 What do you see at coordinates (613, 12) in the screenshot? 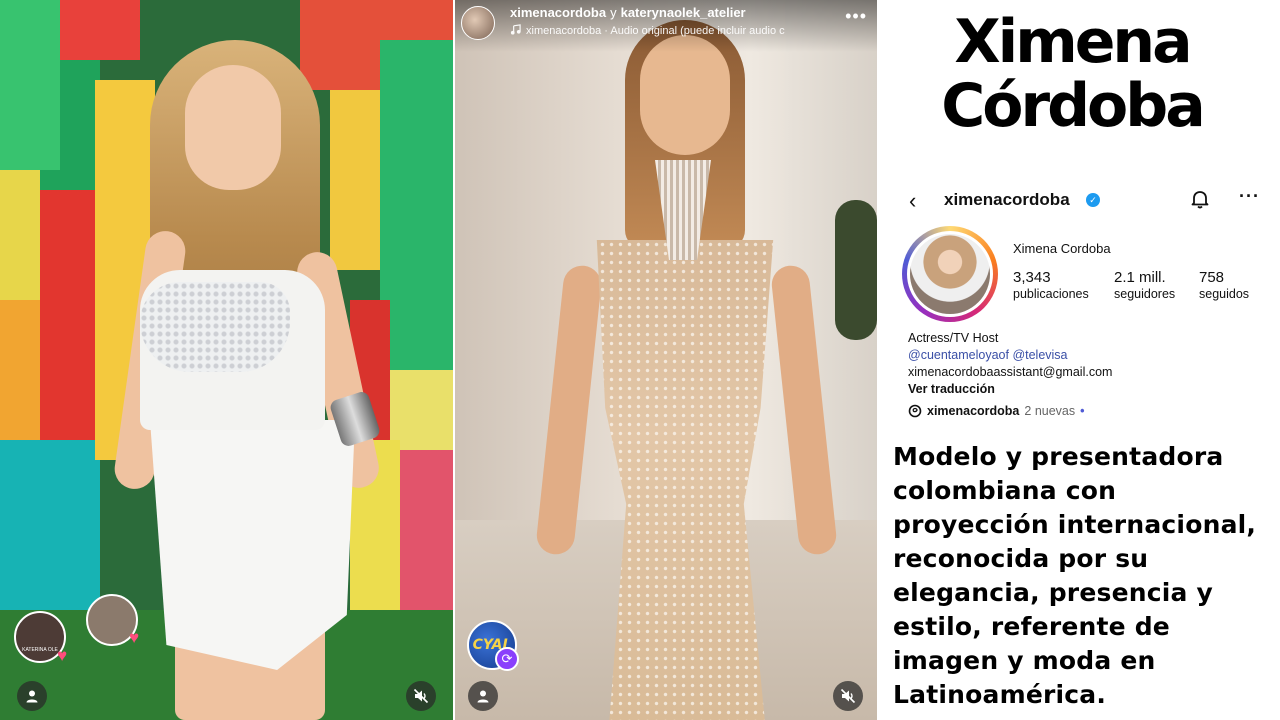
I see `username-connector: y` at bounding box center [613, 12].